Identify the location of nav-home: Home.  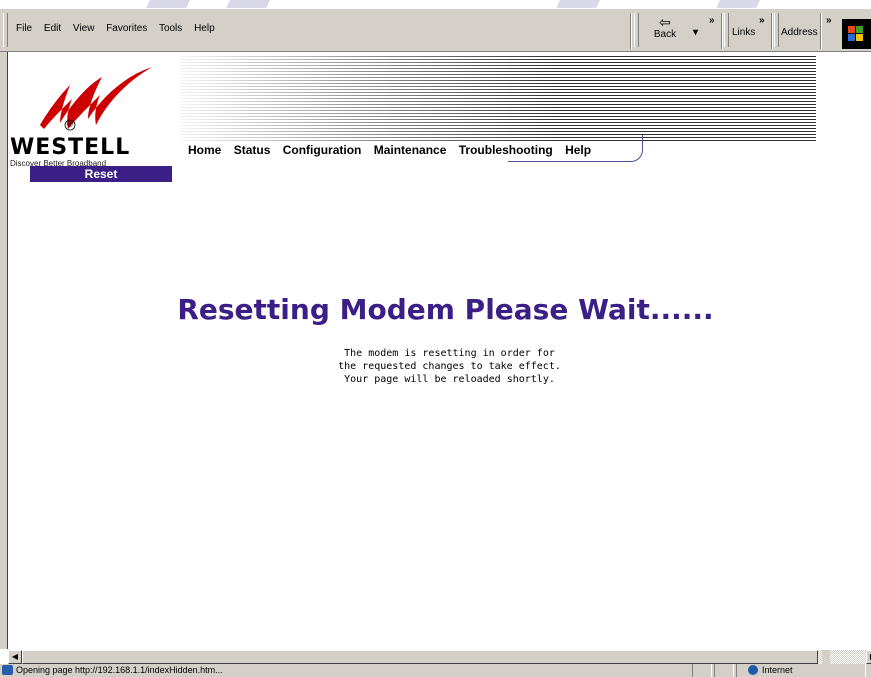
(204, 150).